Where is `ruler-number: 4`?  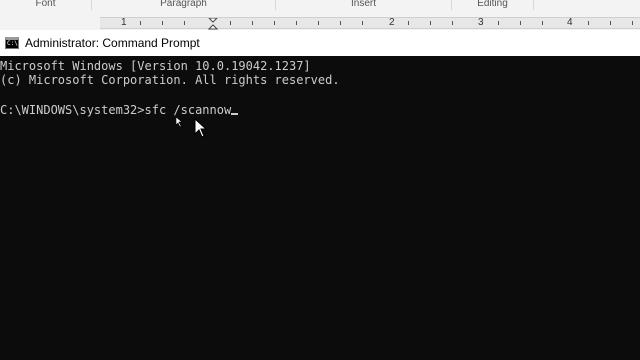
ruler-number: 4 is located at coordinates (570, 22).